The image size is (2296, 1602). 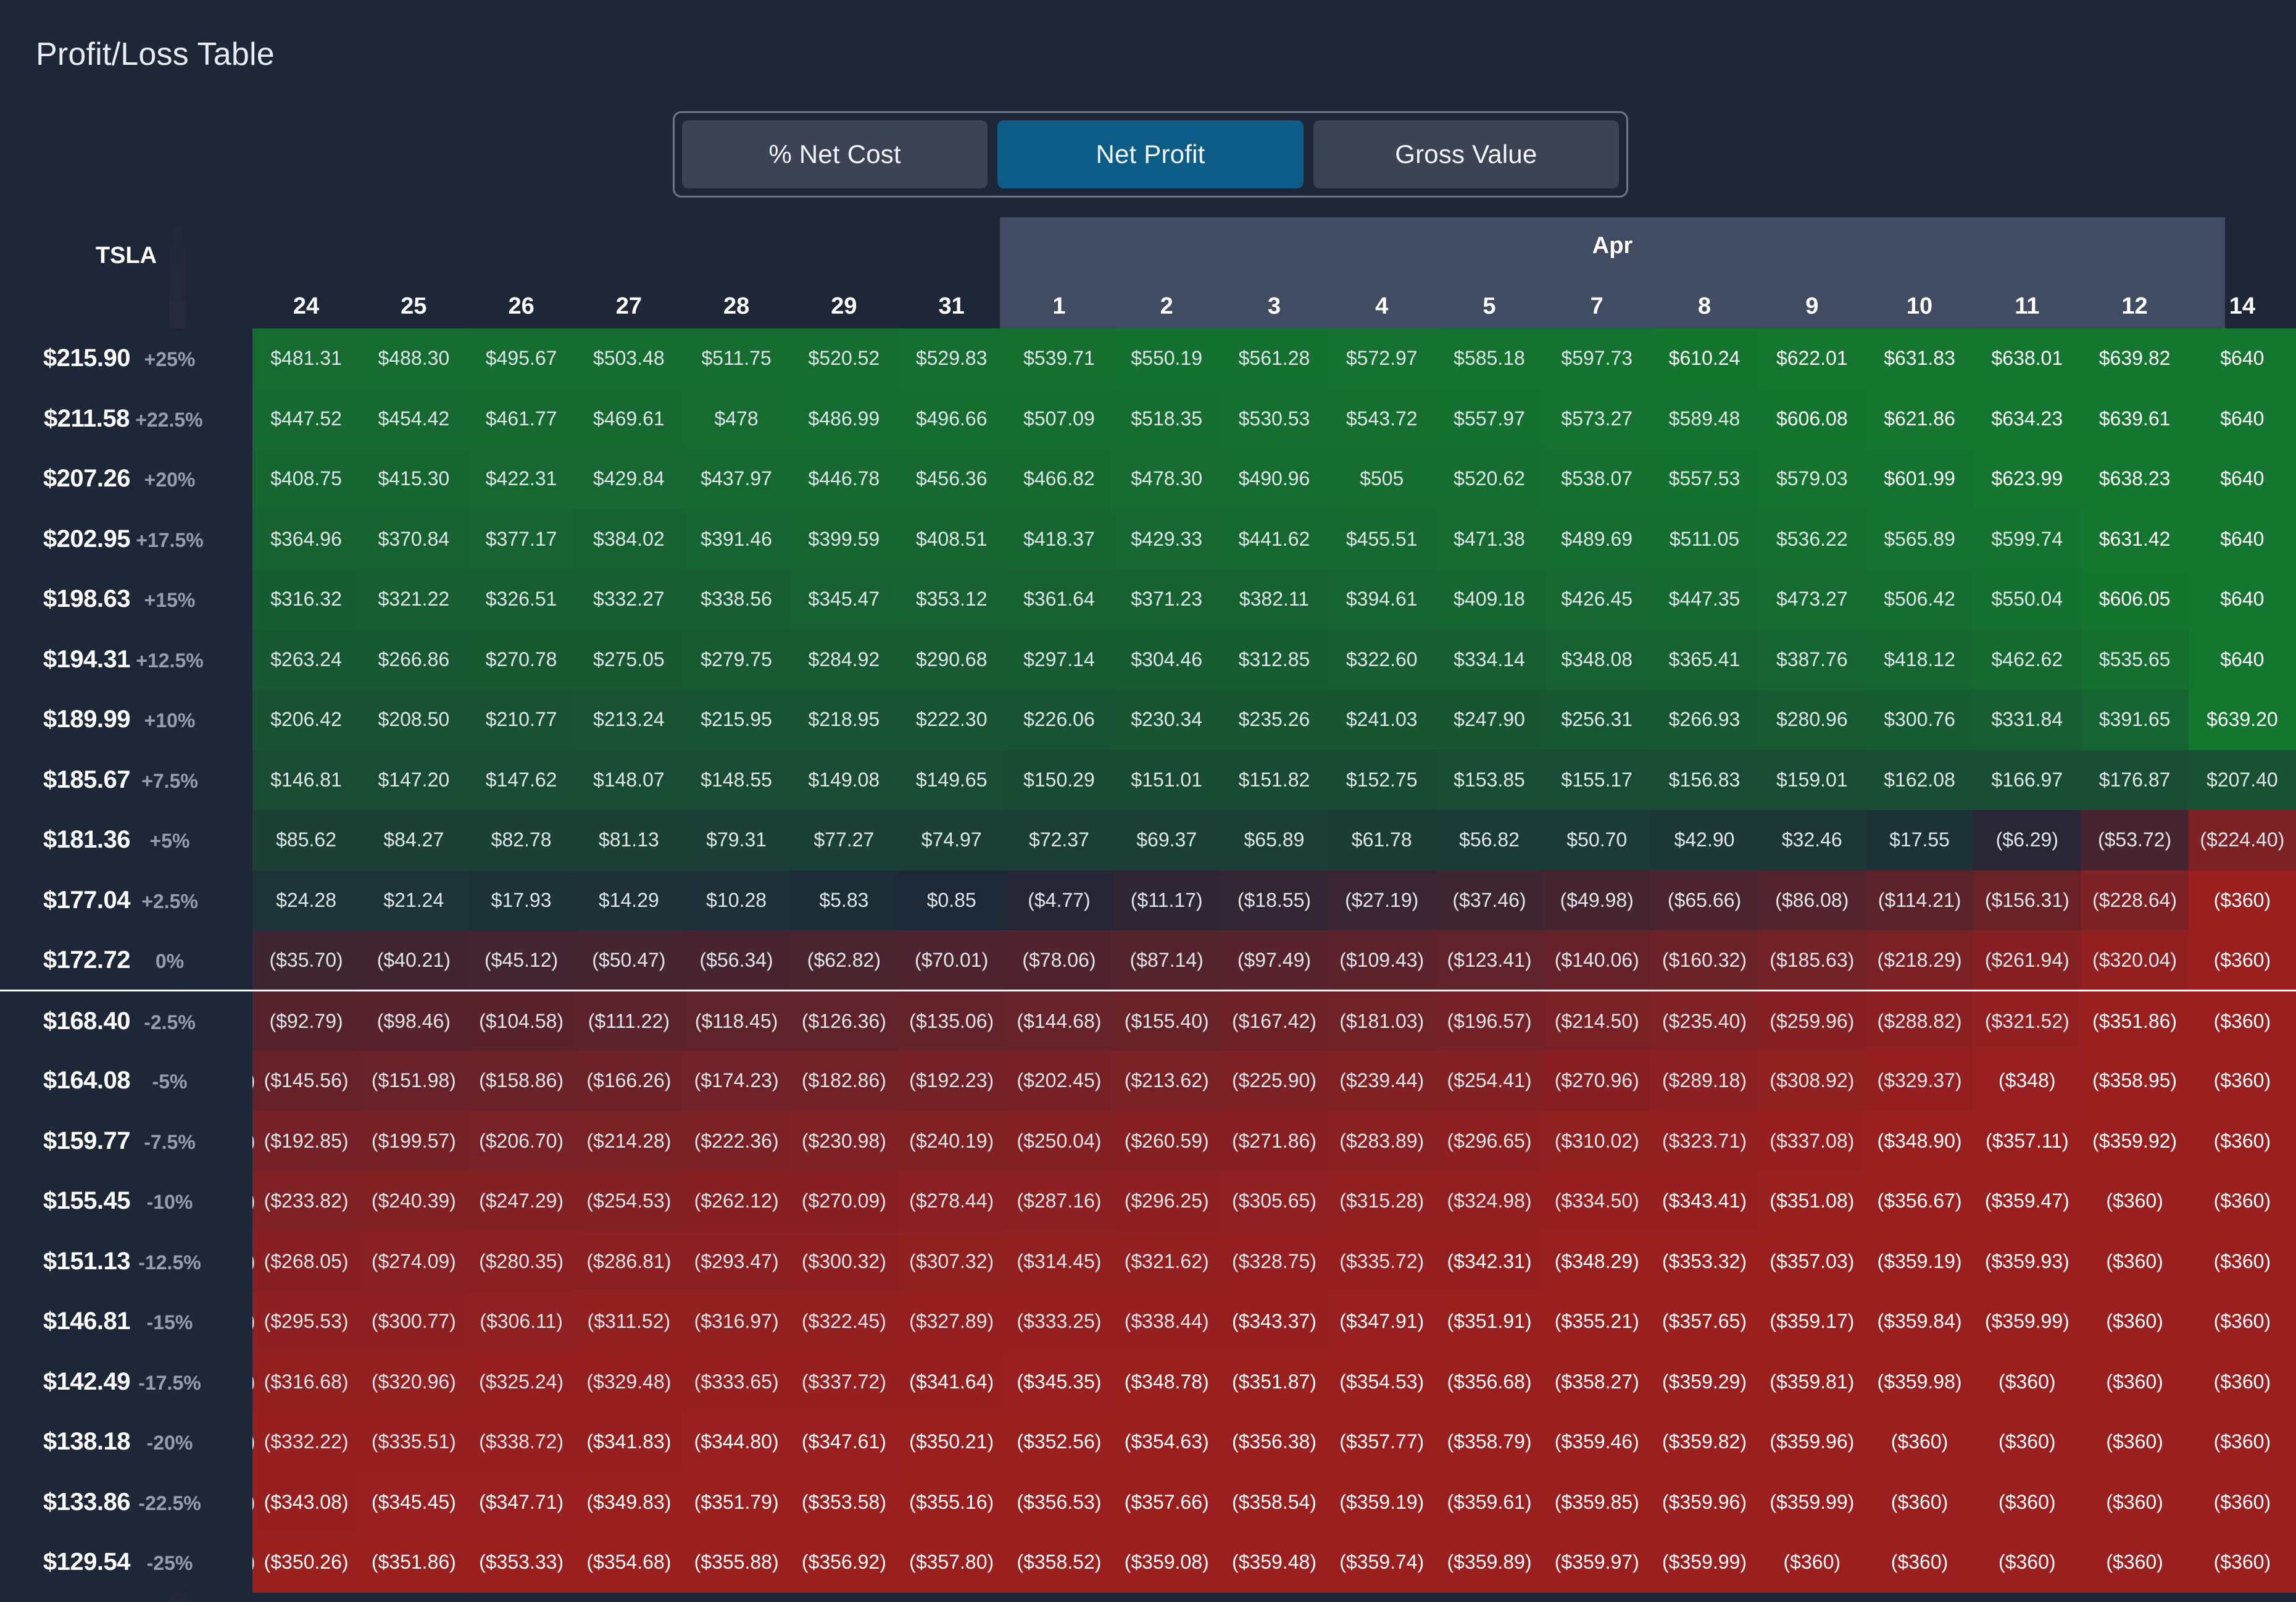 What do you see at coordinates (1274, 1442) in the screenshot?
I see `table-cell: ($356.38)` at bounding box center [1274, 1442].